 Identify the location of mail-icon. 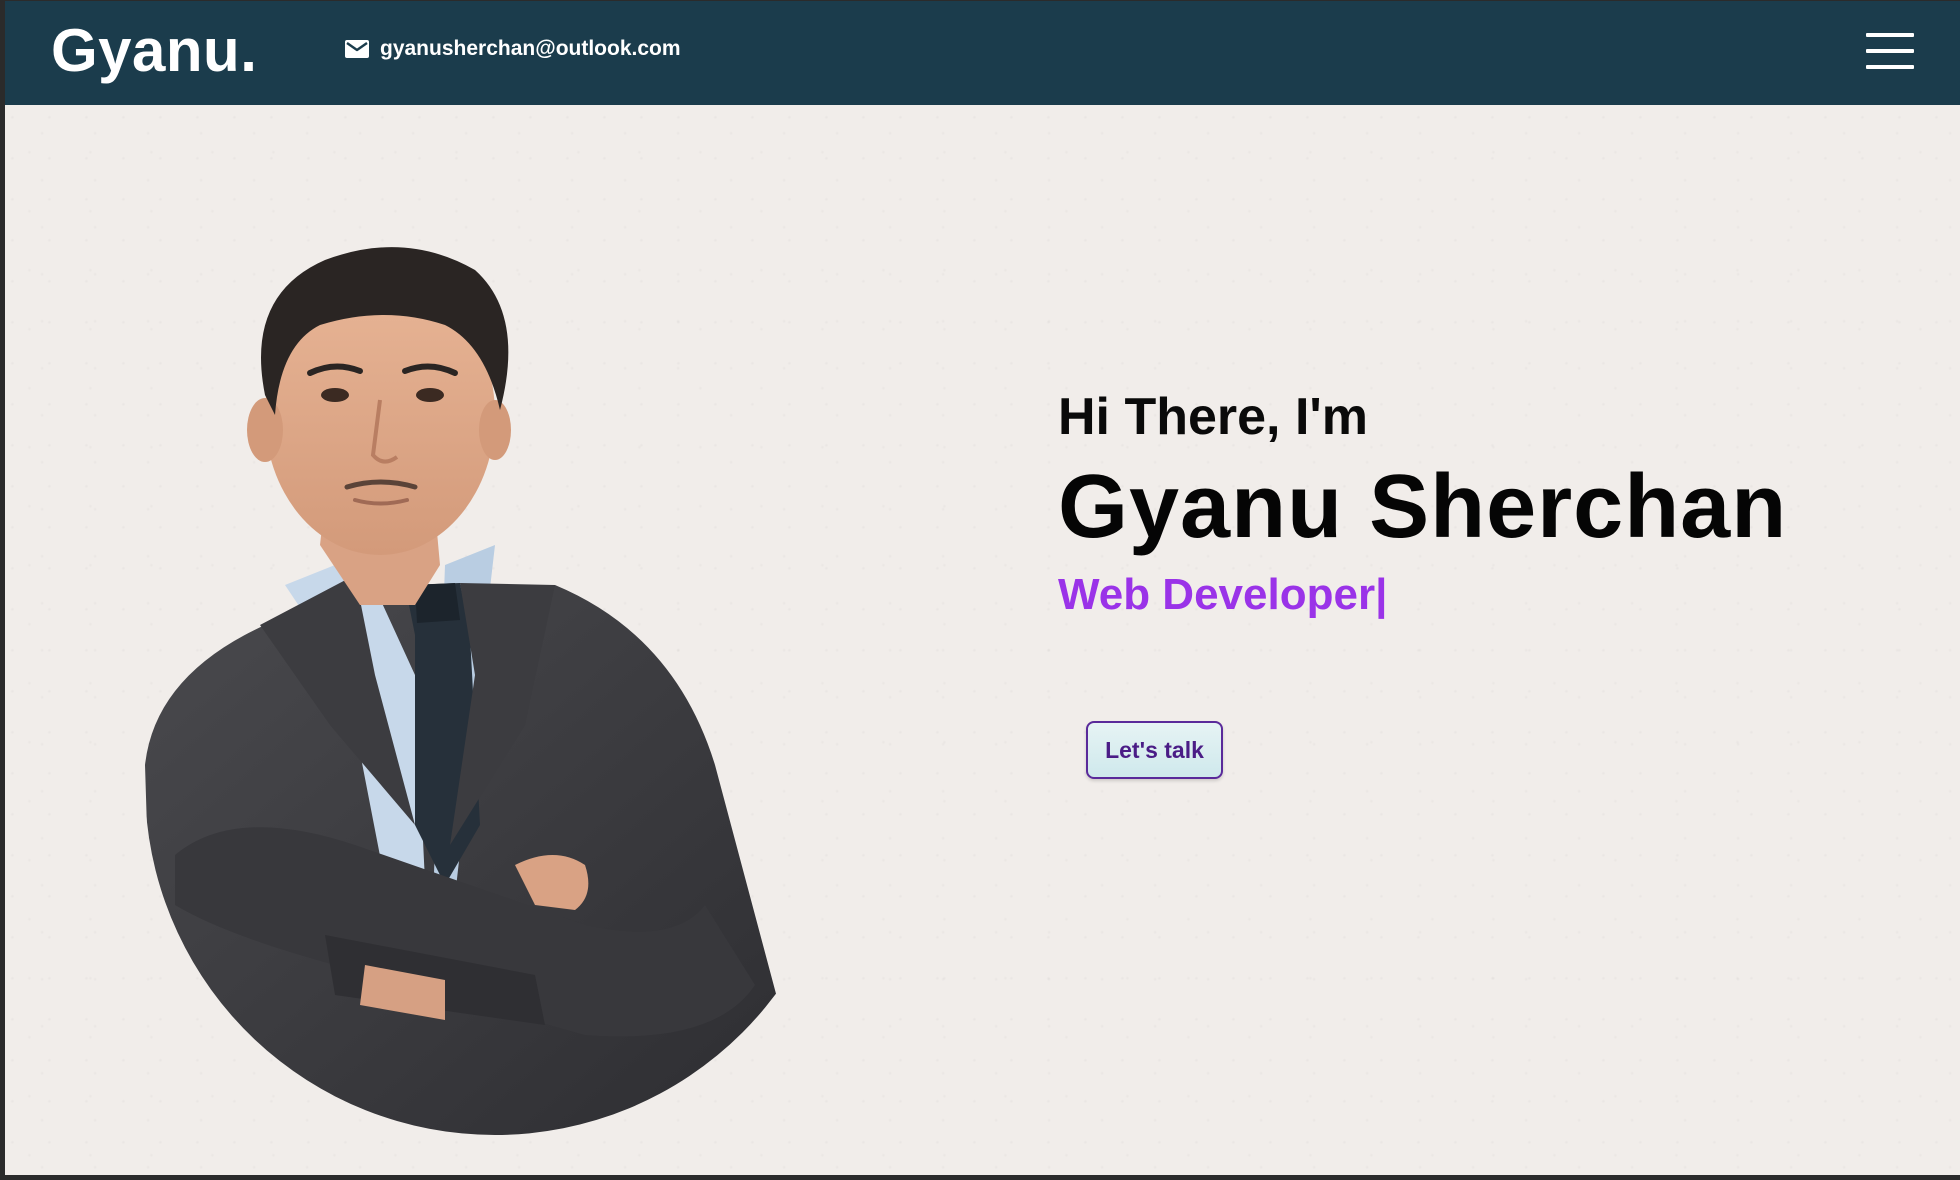
(357, 49).